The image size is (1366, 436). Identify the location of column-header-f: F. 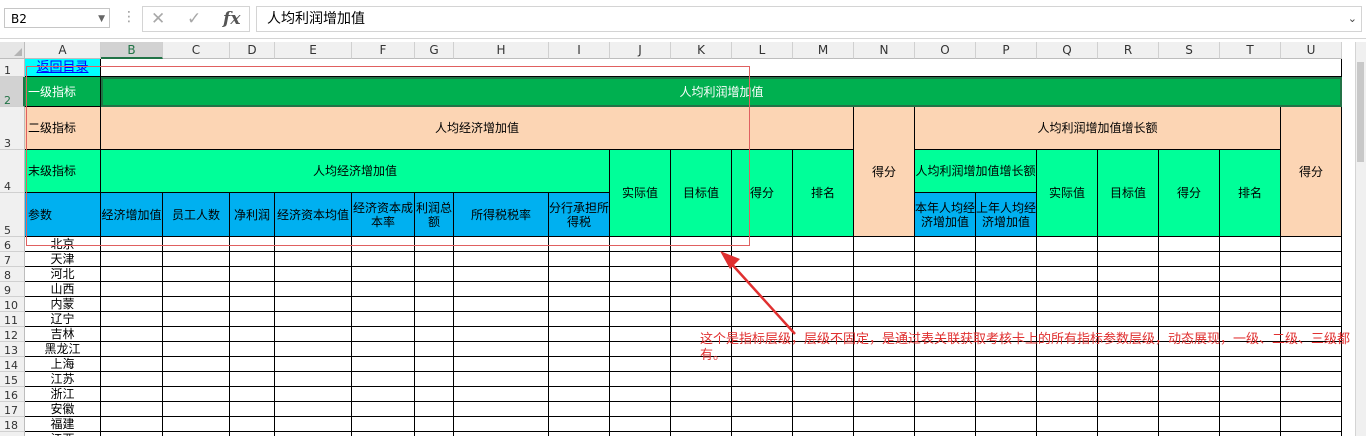
(383, 50).